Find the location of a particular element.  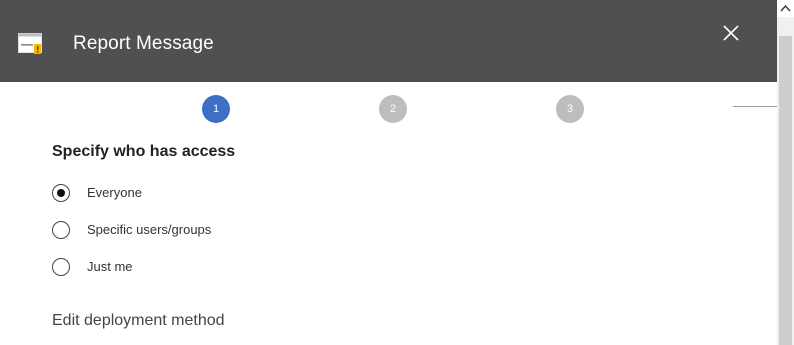

scroll-up-arrow-icon is located at coordinates (785, 8).